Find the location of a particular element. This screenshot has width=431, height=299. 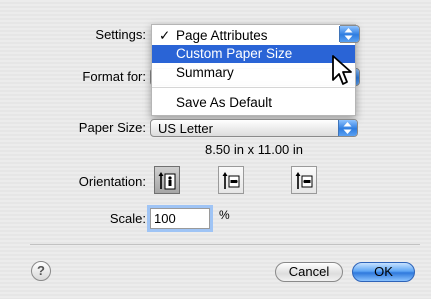

divider is located at coordinates (225, 244).